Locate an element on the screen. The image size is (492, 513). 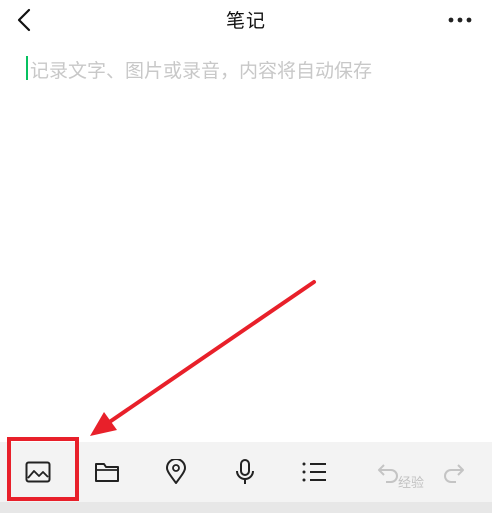
record-voice-button is located at coordinates (245, 472).